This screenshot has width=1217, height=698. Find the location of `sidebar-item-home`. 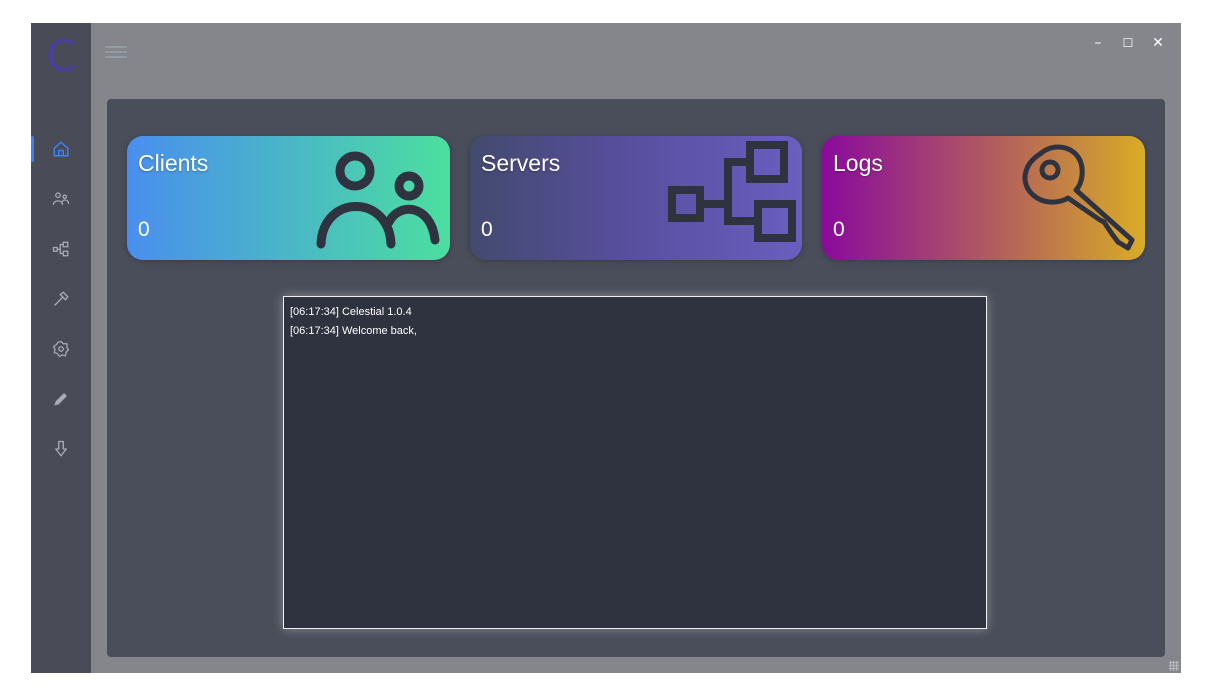

sidebar-item-home is located at coordinates (61, 149).